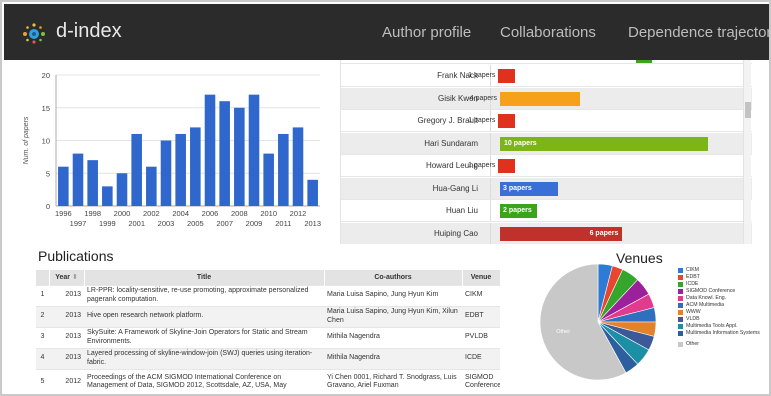 The image size is (771, 396). What do you see at coordinates (706, 298) in the screenshot?
I see `legend-label: Data Knowl. Eng.` at bounding box center [706, 298].